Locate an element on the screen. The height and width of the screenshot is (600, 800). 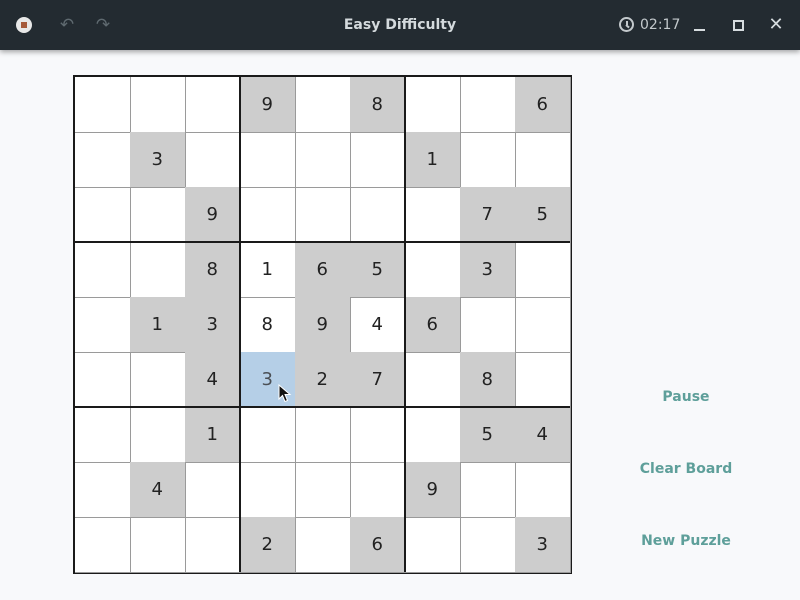
cell-r9-c3 is located at coordinates (213, 545).